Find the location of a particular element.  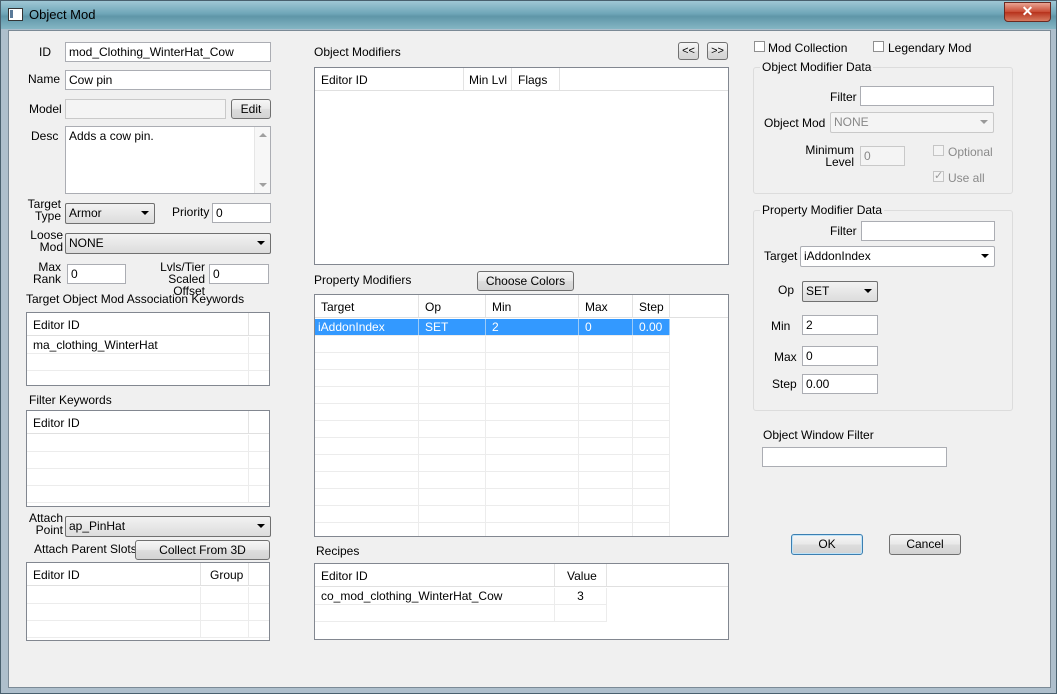

priority-label: Priority is located at coordinates (191, 212).